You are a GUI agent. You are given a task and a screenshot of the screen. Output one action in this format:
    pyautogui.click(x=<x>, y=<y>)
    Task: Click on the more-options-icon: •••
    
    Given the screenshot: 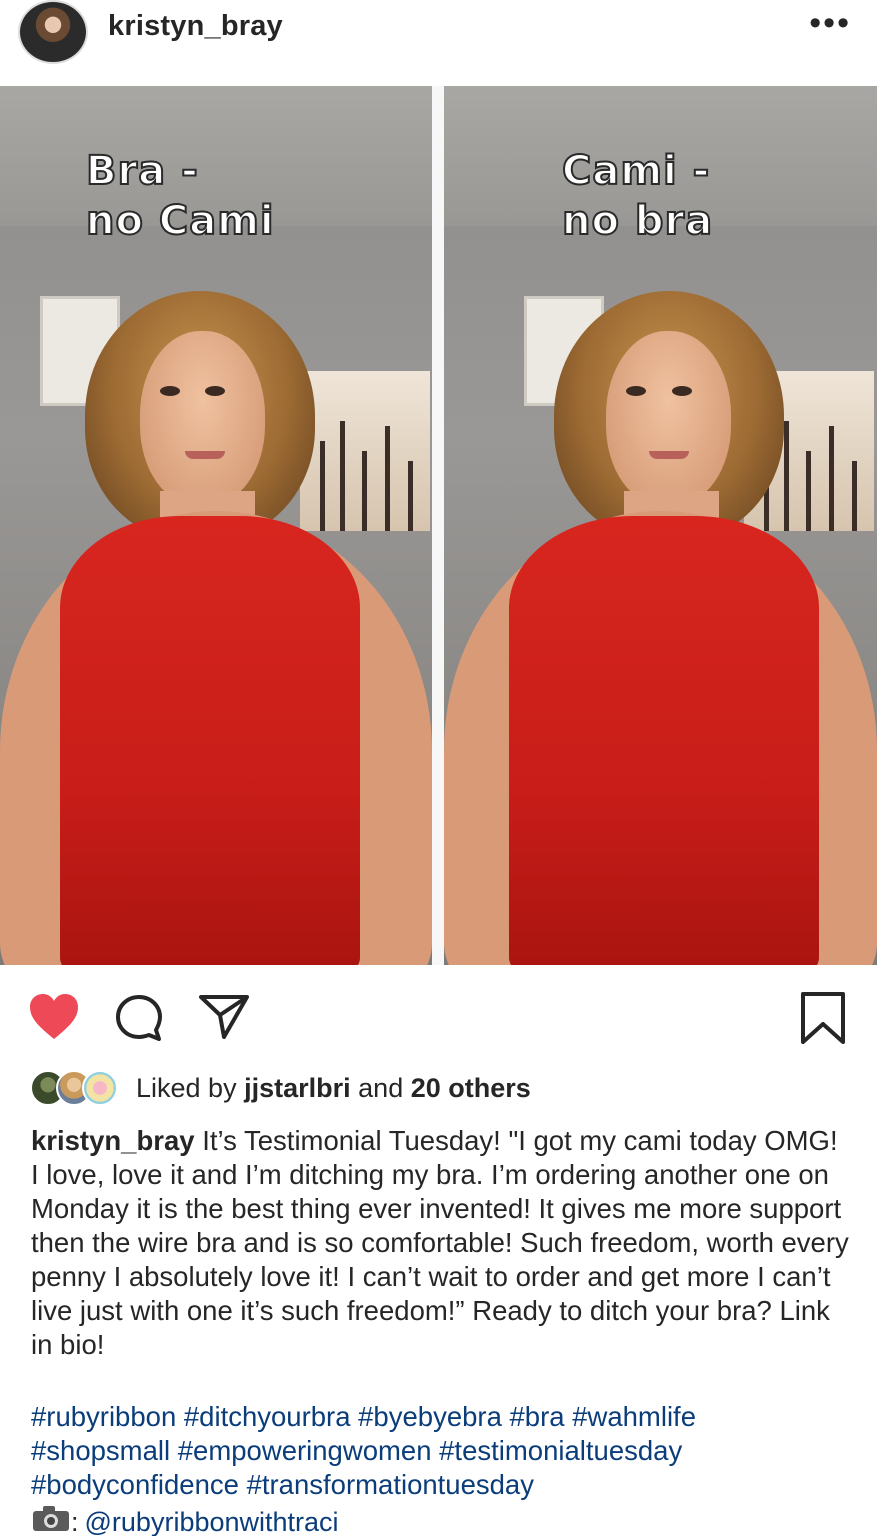 What is the action you would take?
    pyautogui.click(x=830, y=23)
    